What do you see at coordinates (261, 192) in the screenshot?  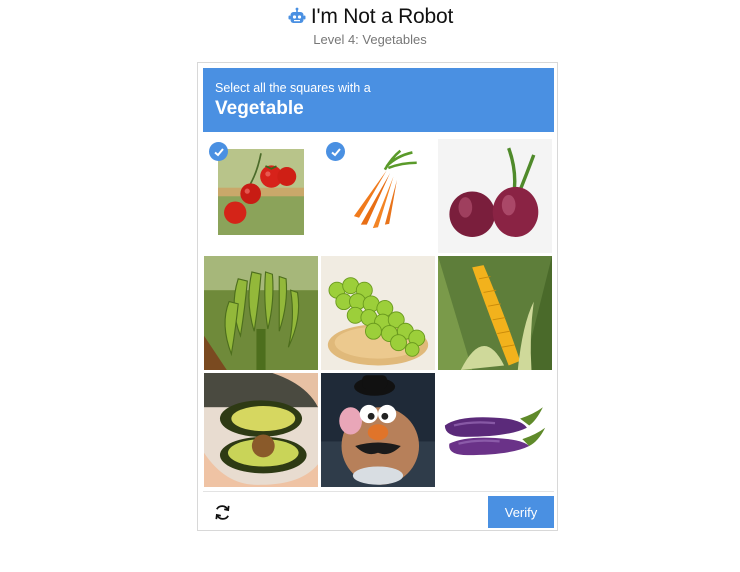 I see `tomatoes-image` at bounding box center [261, 192].